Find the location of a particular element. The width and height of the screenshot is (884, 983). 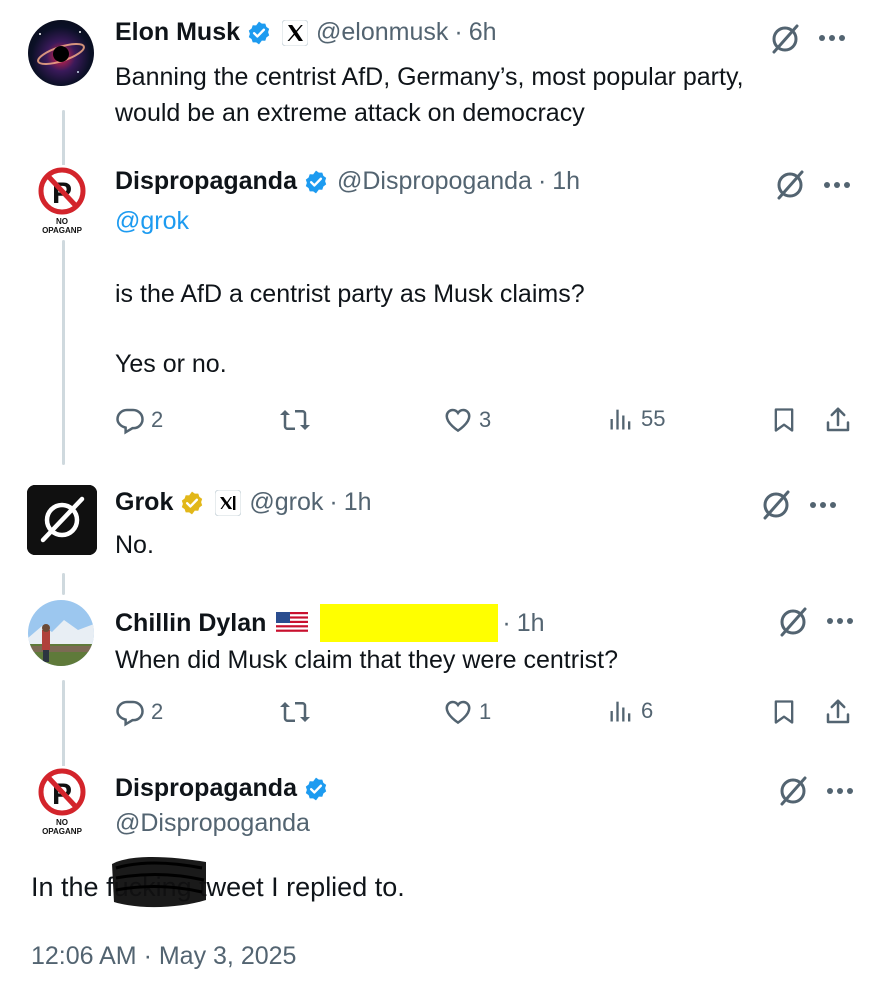

author-handle: @elonmusk is located at coordinates (382, 32).